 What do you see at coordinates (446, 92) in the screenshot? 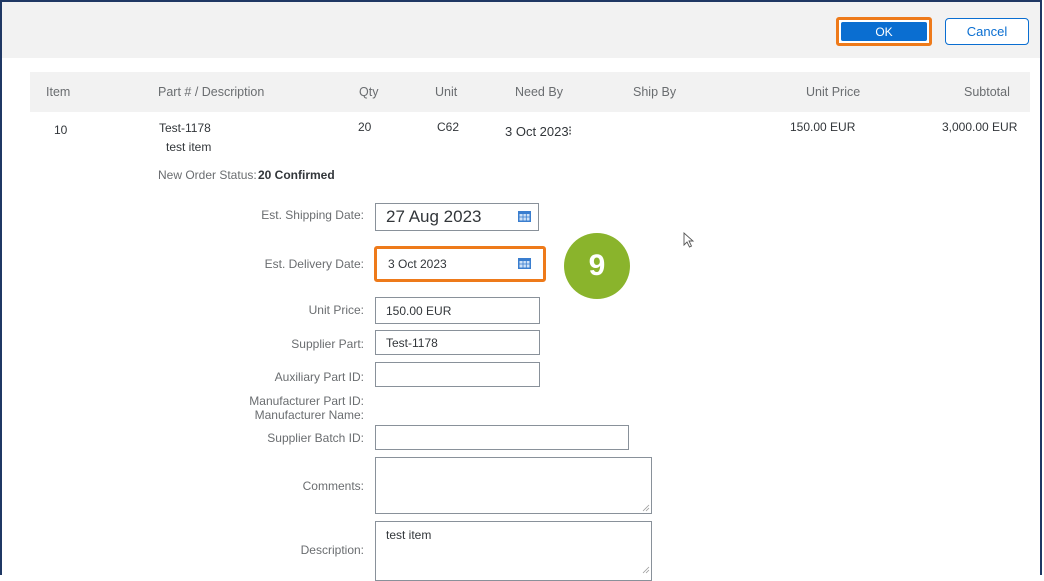
I see `col-header-unit: Unit` at bounding box center [446, 92].